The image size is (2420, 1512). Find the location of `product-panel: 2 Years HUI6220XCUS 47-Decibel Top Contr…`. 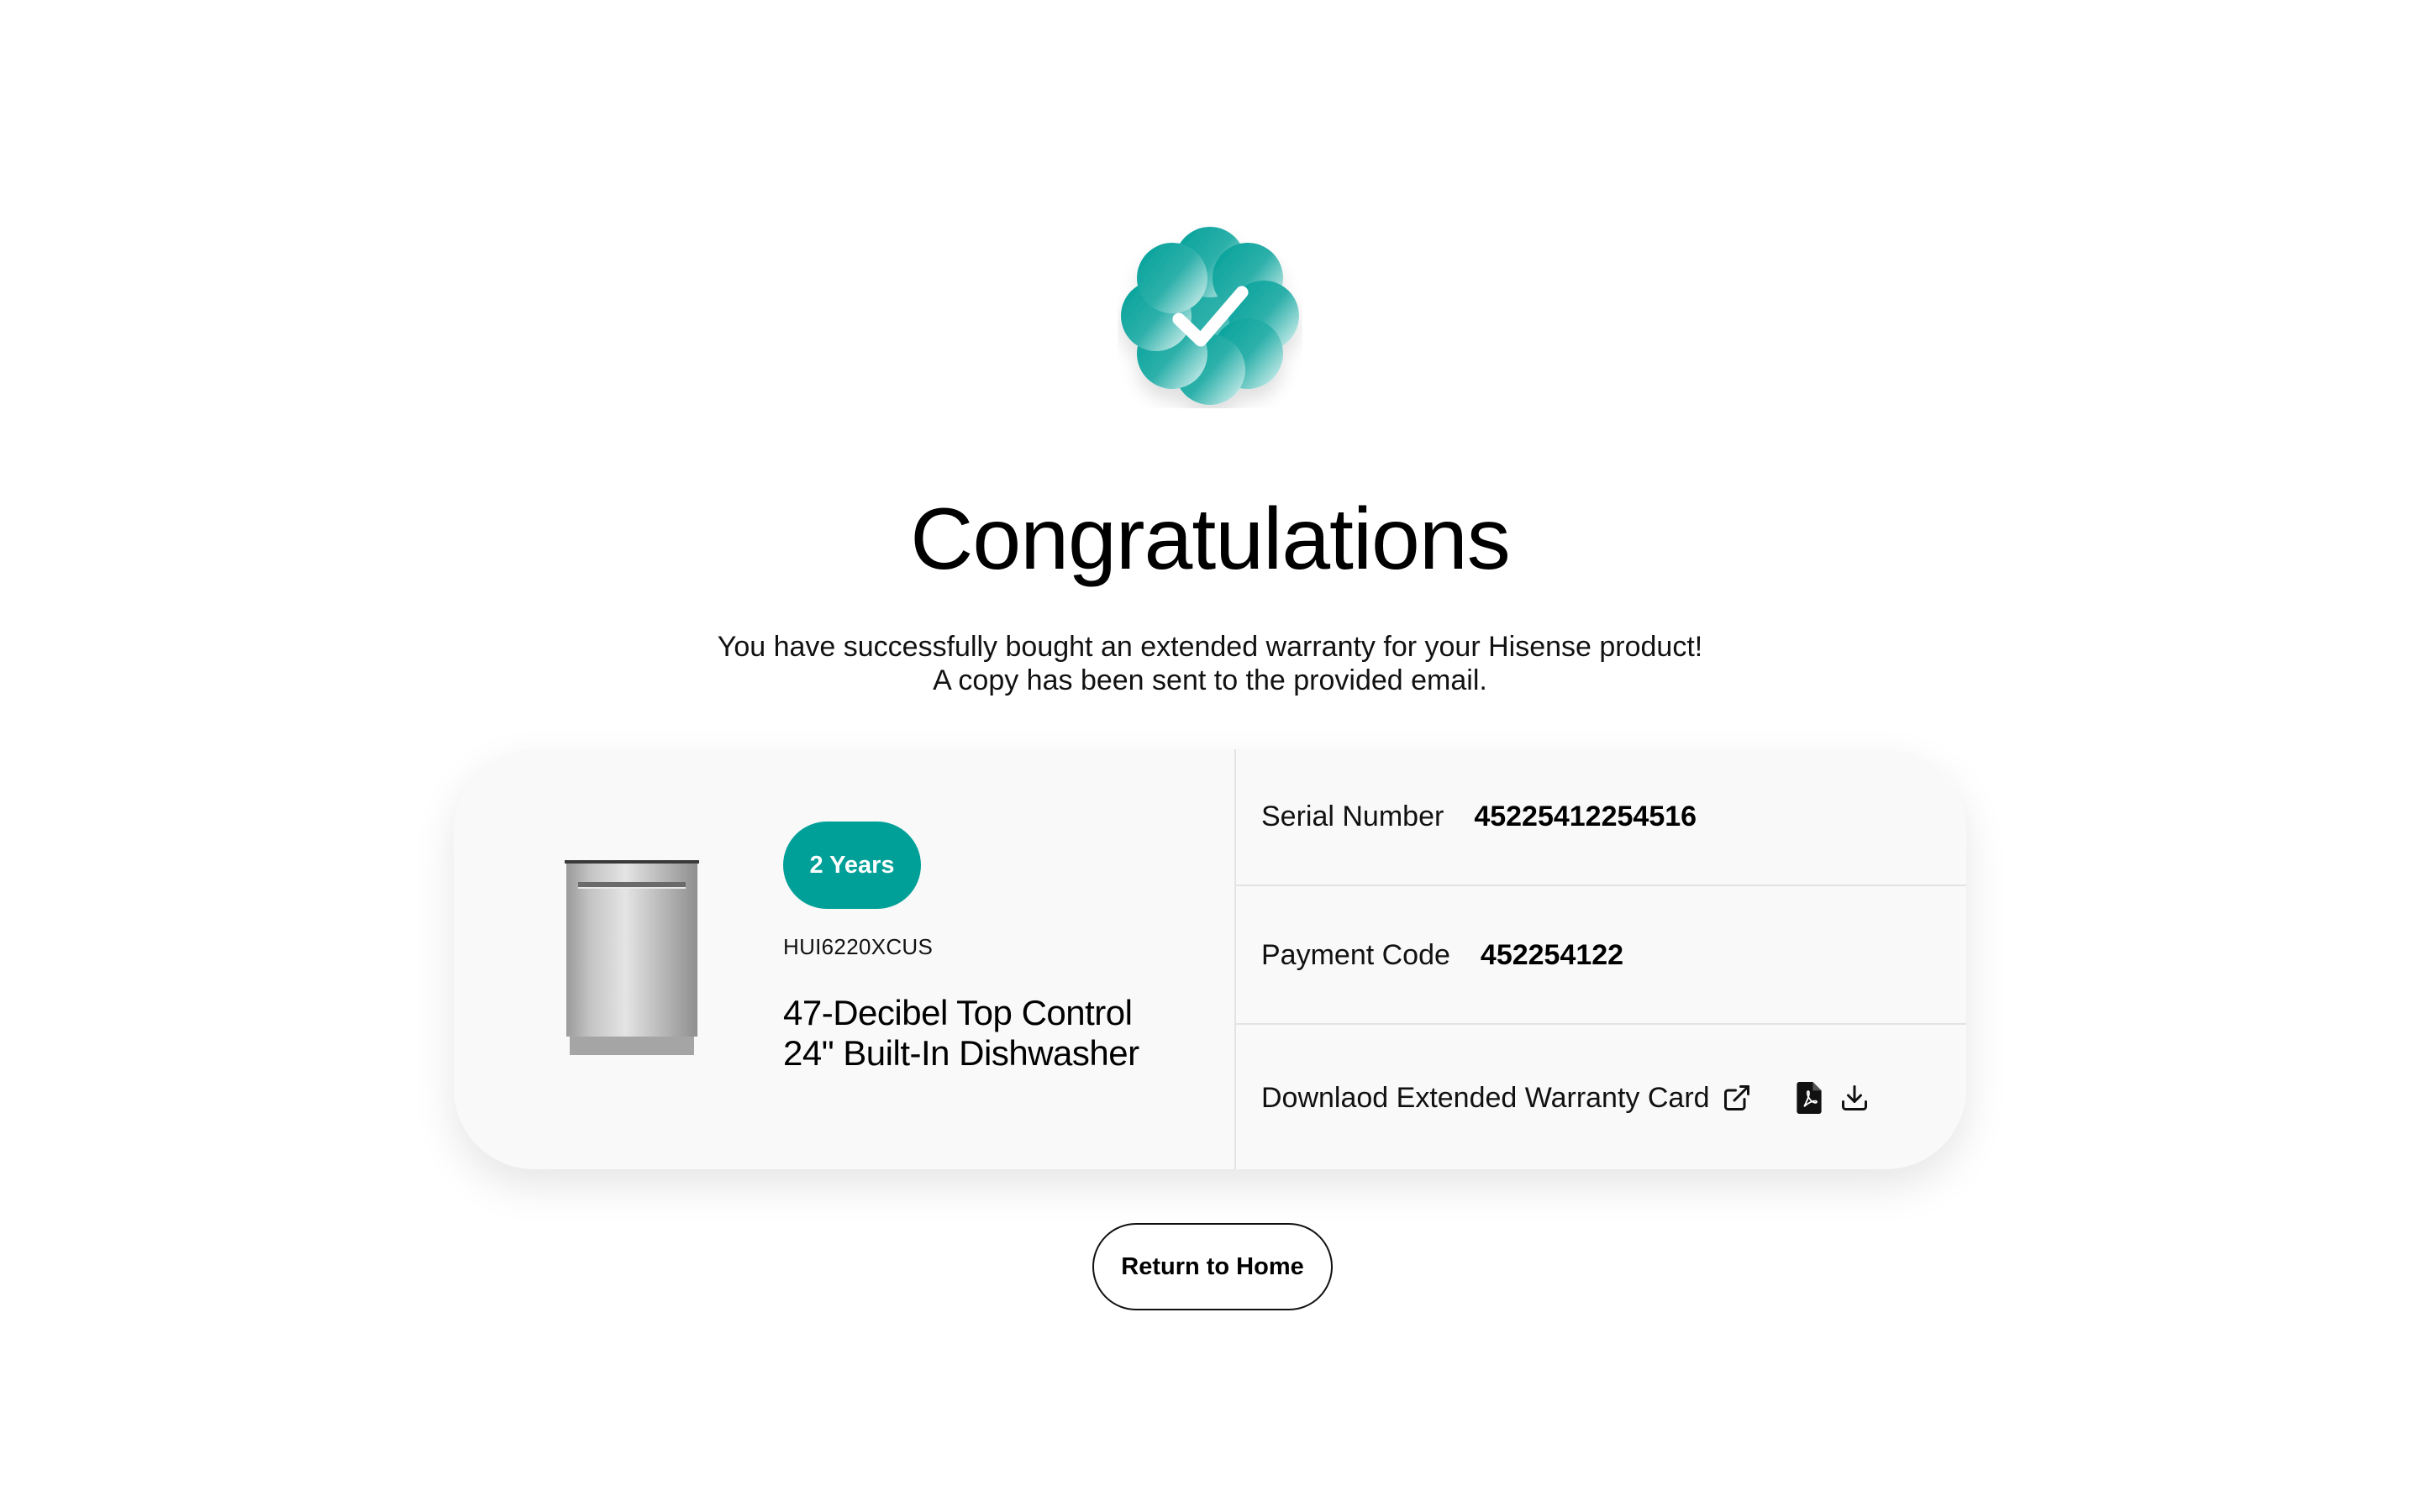

product-panel: 2 Years HUI6220XCUS 47-Decibel Top Contr… is located at coordinates (844, 959).